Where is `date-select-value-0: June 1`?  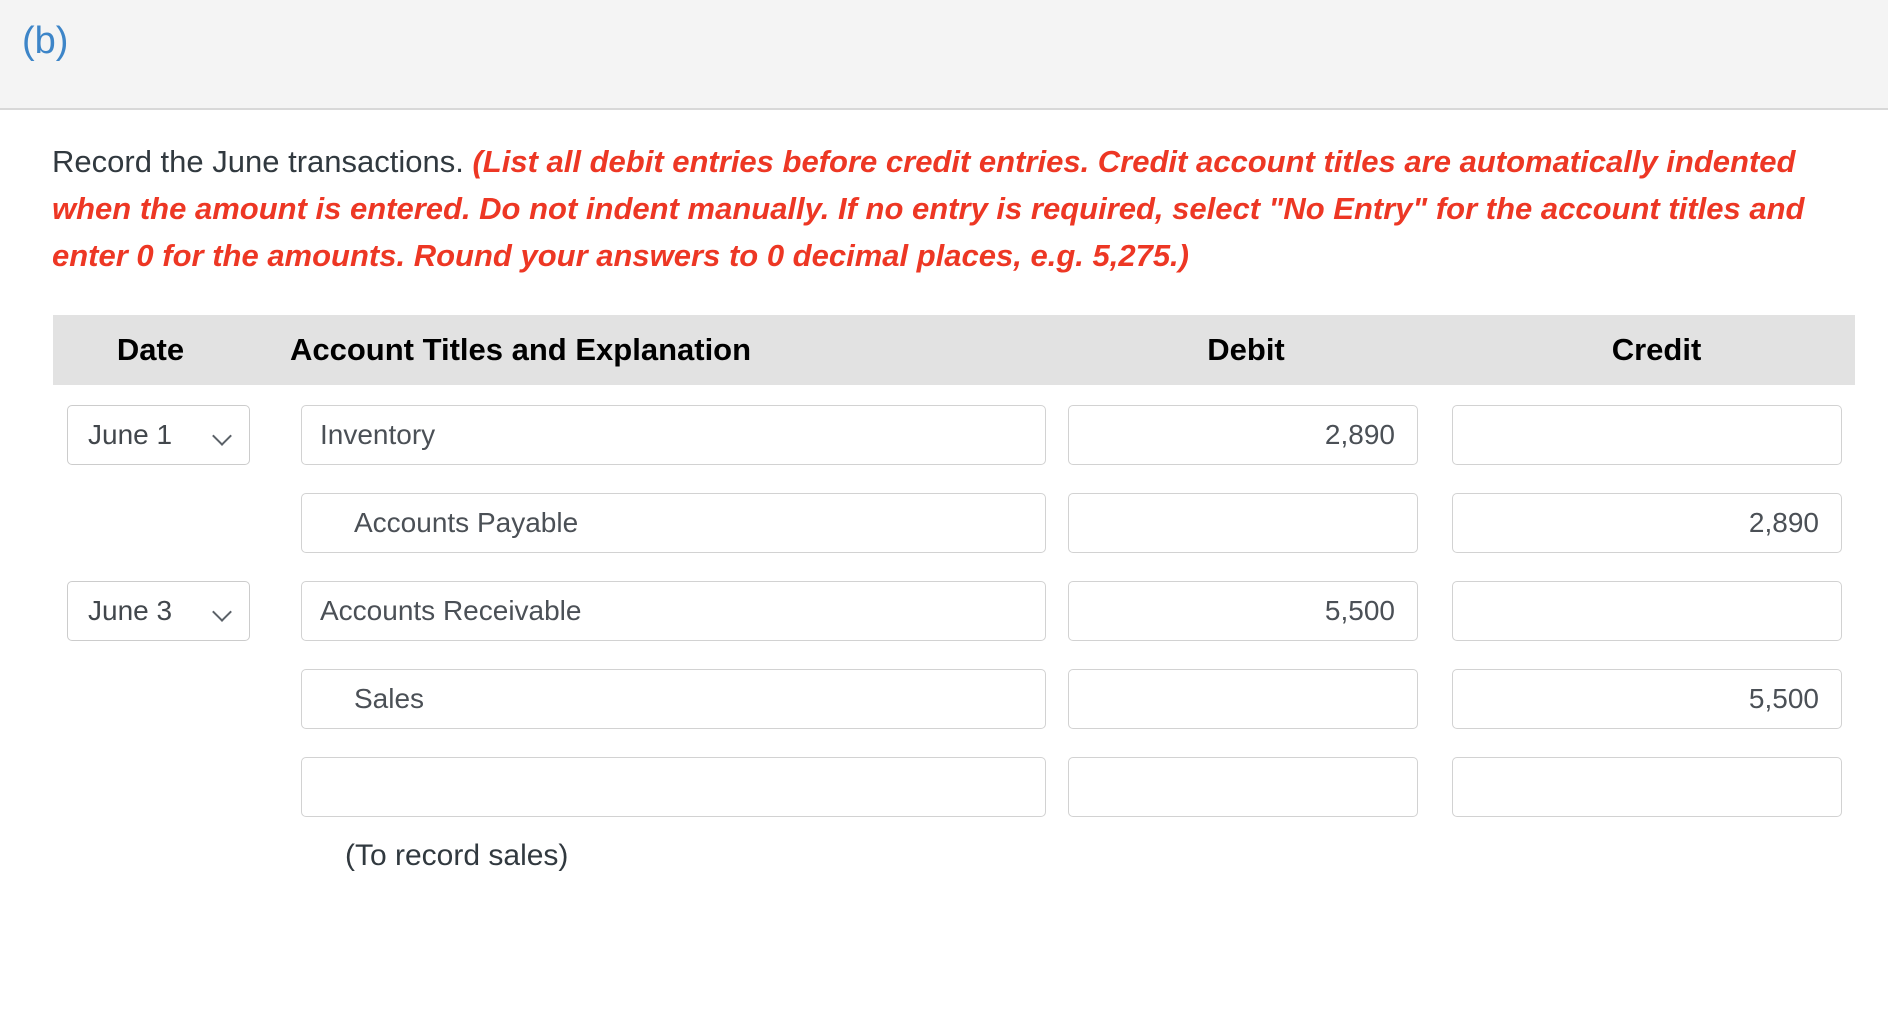 date-select-value-0: June 1 is located at coordinates (130, 434).